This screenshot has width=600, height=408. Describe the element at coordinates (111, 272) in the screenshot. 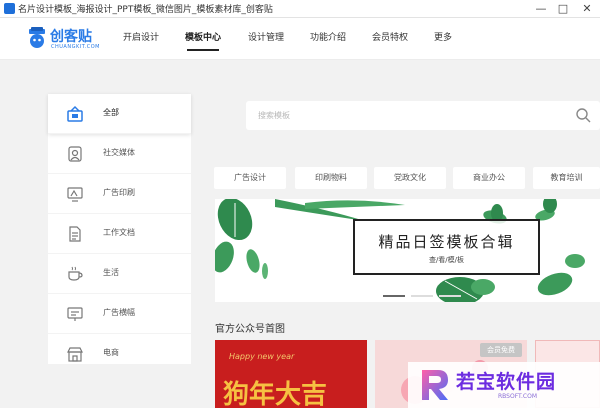

I see `sidebar-item-label: 生活` at that location.